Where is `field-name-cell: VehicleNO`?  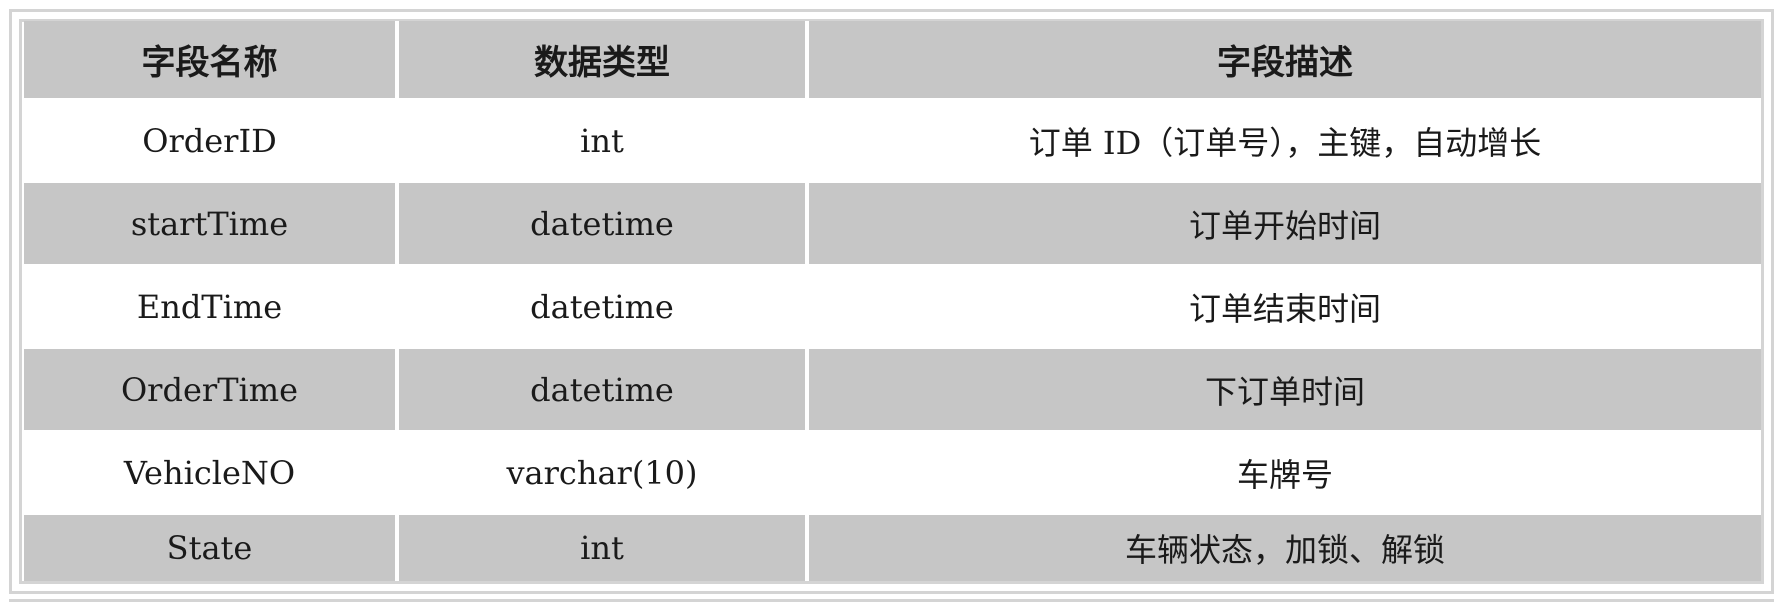 field-name-cell: VehicleNO is located at coordinates (211, 473).